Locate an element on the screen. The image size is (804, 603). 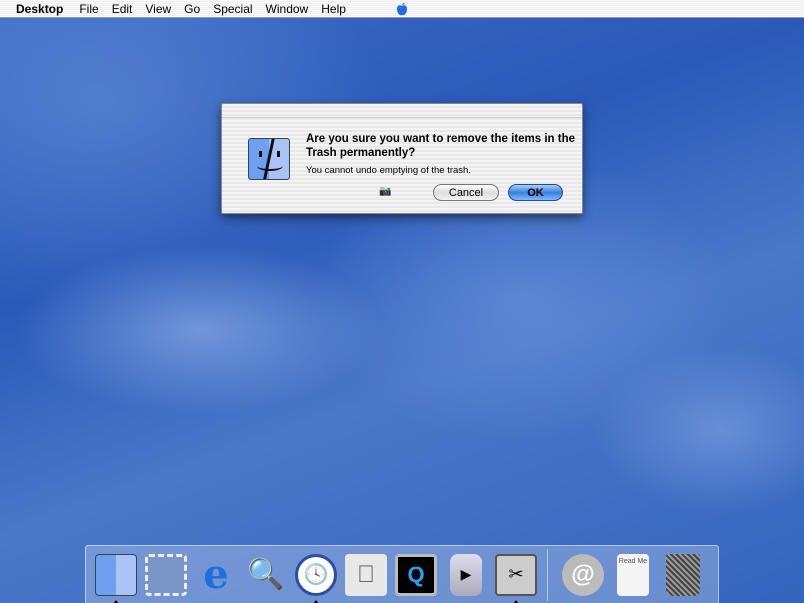
clock-icon: 🕓 is located at coordinates (316, 574).